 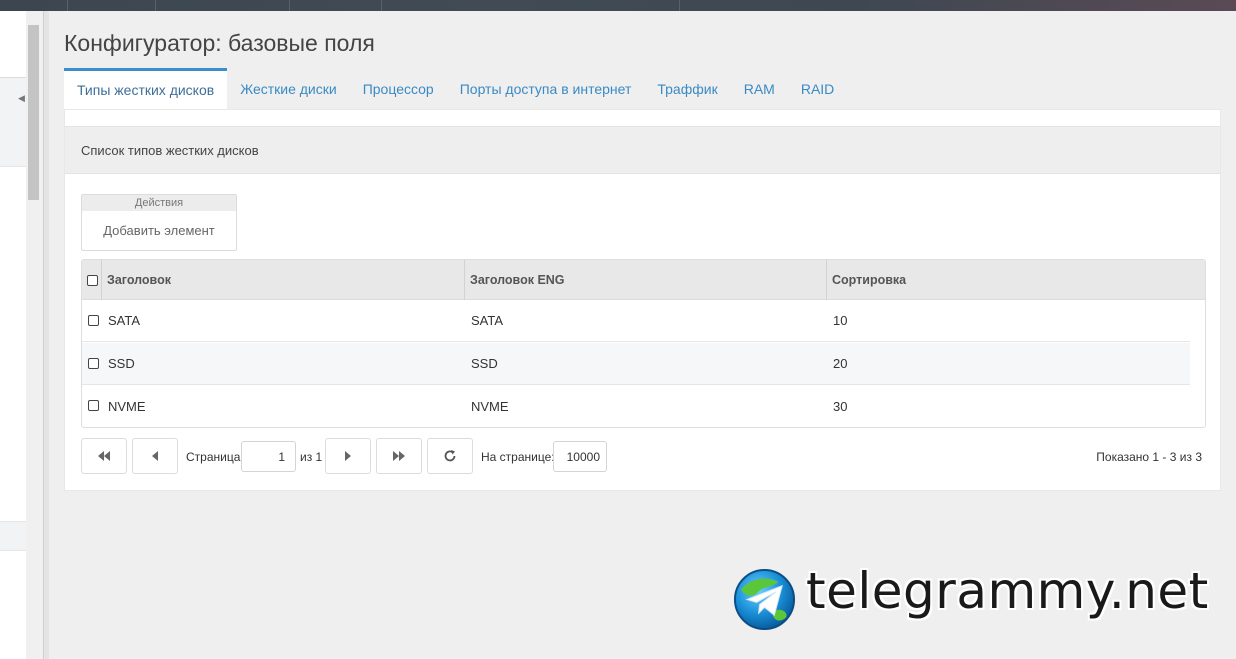 I want to click on cell-title: SATA, so click(x=124, y=320).